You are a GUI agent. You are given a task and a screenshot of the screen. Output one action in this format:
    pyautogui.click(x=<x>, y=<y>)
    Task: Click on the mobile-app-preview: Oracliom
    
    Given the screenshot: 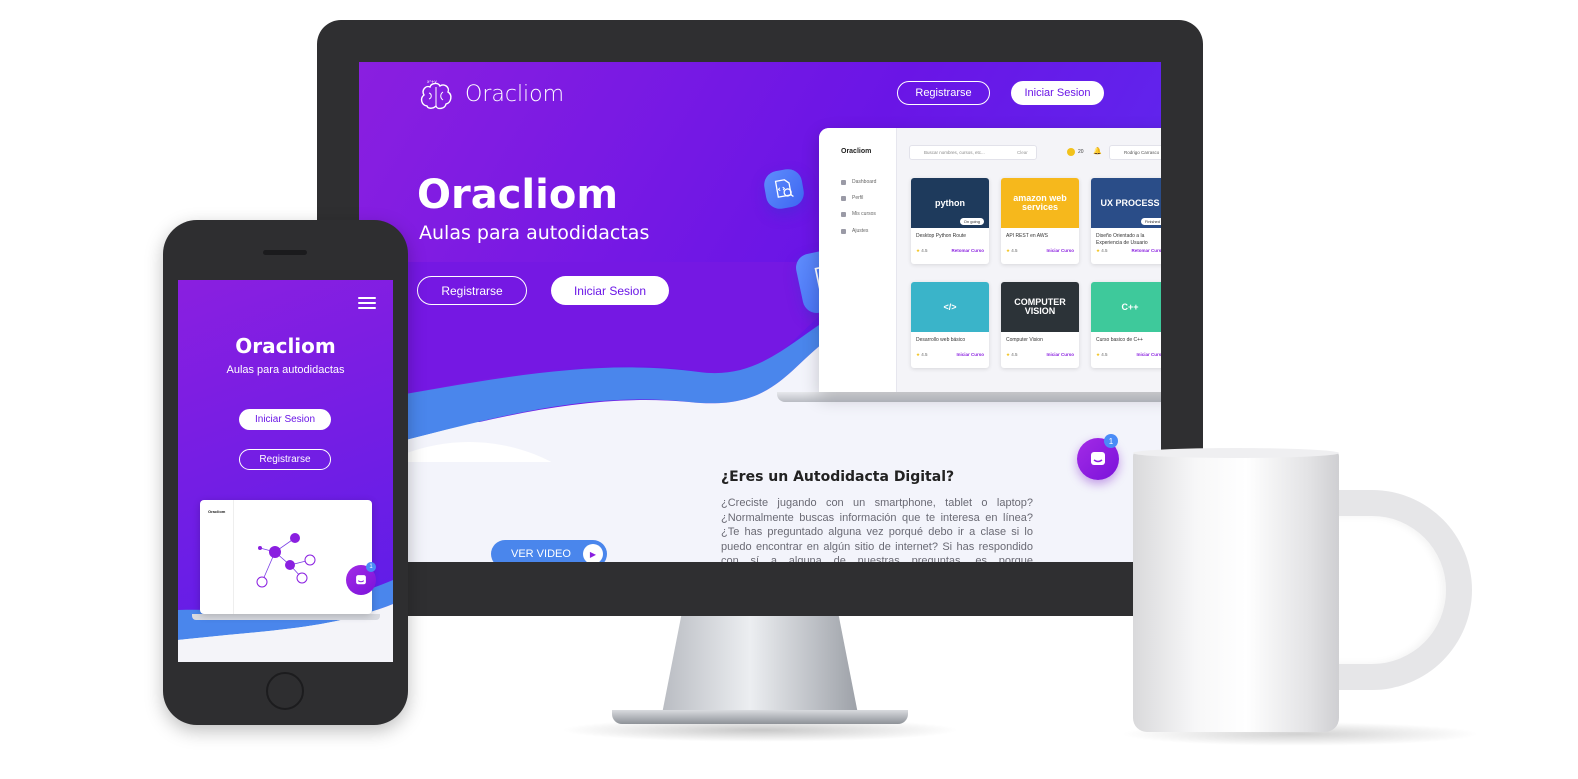 What is the action you would take?
    pyautogui.click(x=286, y=557)
    